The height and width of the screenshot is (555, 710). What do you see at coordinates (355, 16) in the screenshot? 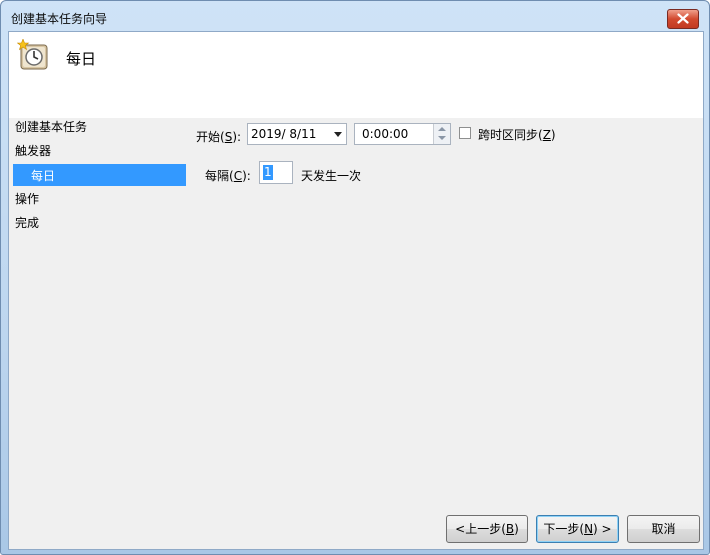
I see `title-bar: 创建基本任务向导` at bounding box center [355, 16].